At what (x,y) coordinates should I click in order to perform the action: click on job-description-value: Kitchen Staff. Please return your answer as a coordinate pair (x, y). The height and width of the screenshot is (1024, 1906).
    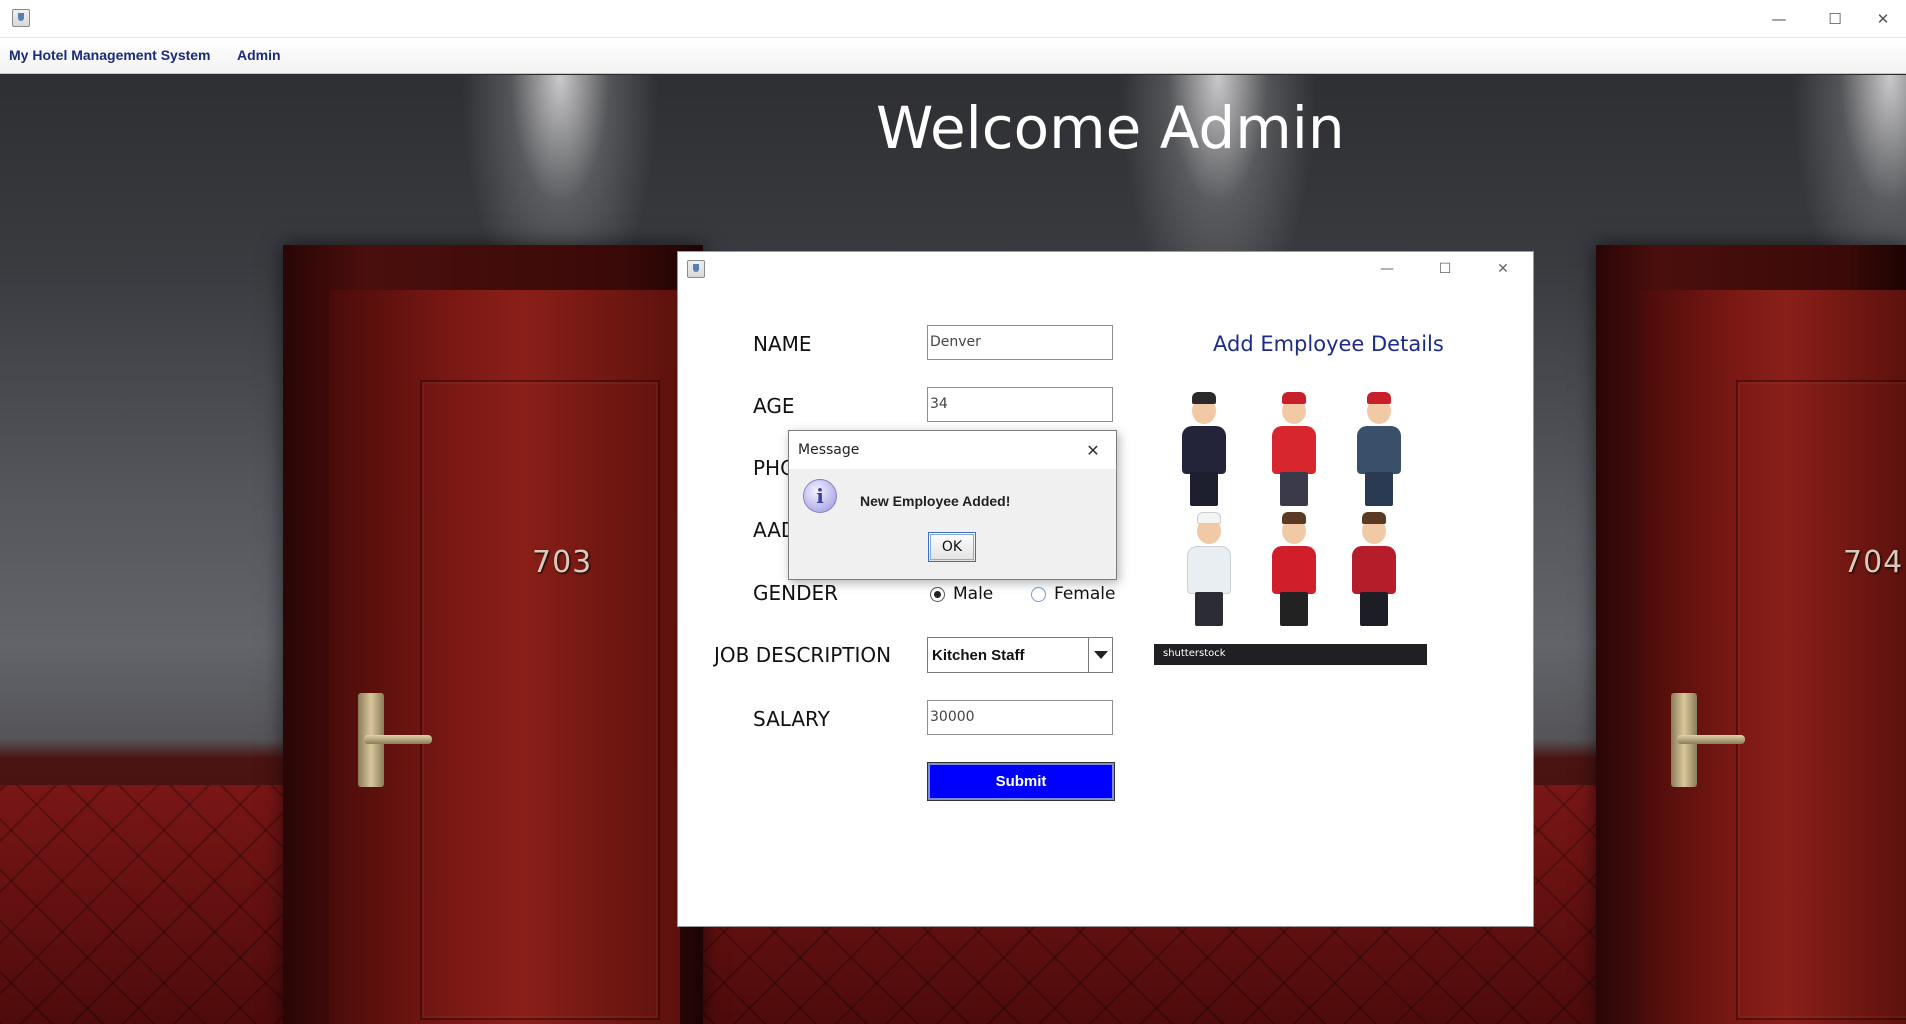
    Looking at the image, I should click on (978, 655).